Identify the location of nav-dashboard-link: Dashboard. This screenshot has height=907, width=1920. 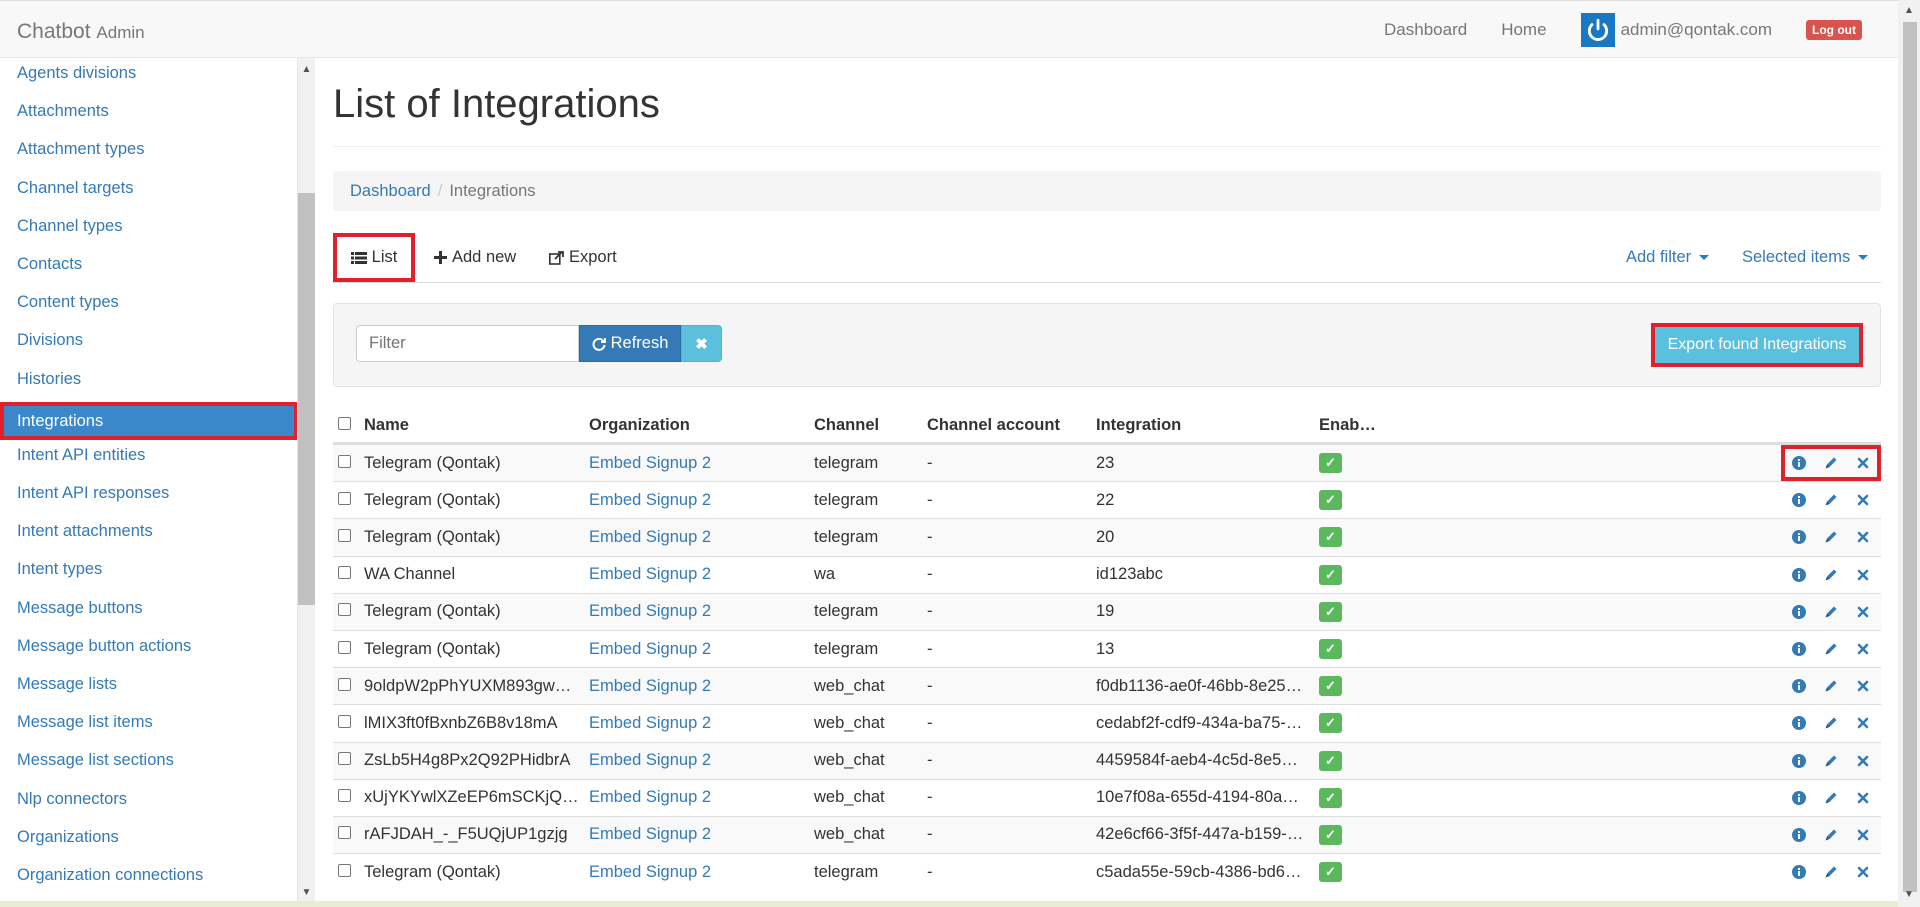
(1425, 30).